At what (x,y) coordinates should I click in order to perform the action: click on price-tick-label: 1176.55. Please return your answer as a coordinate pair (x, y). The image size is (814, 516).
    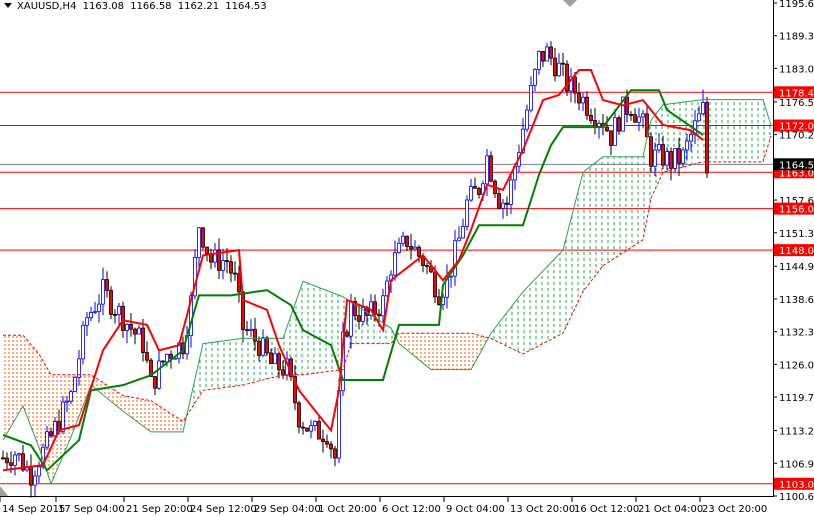
    Looking at the image, I should click on (796, 103).